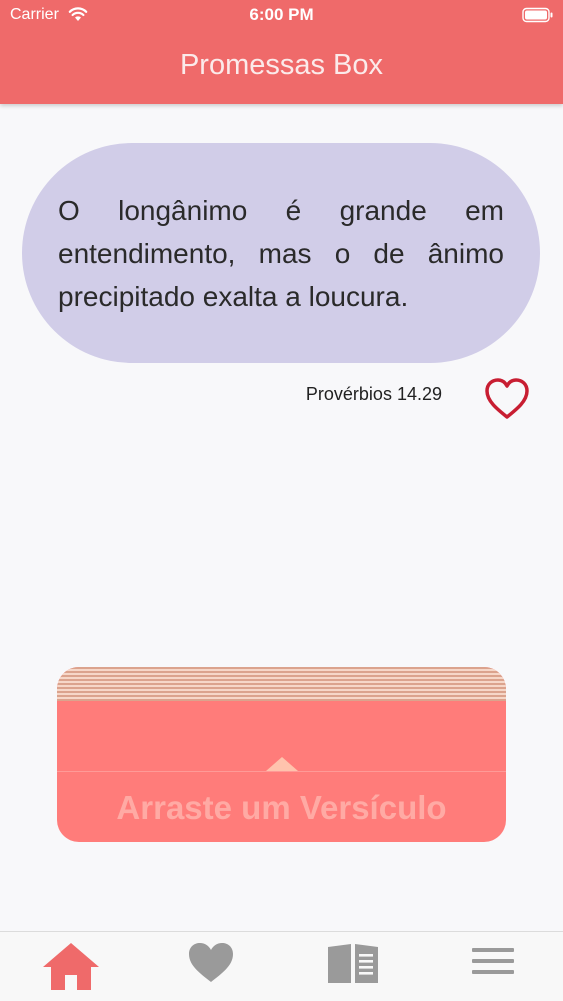  I want to click on drag-verse-area: Arraste um Versículo, so click(281, 754).